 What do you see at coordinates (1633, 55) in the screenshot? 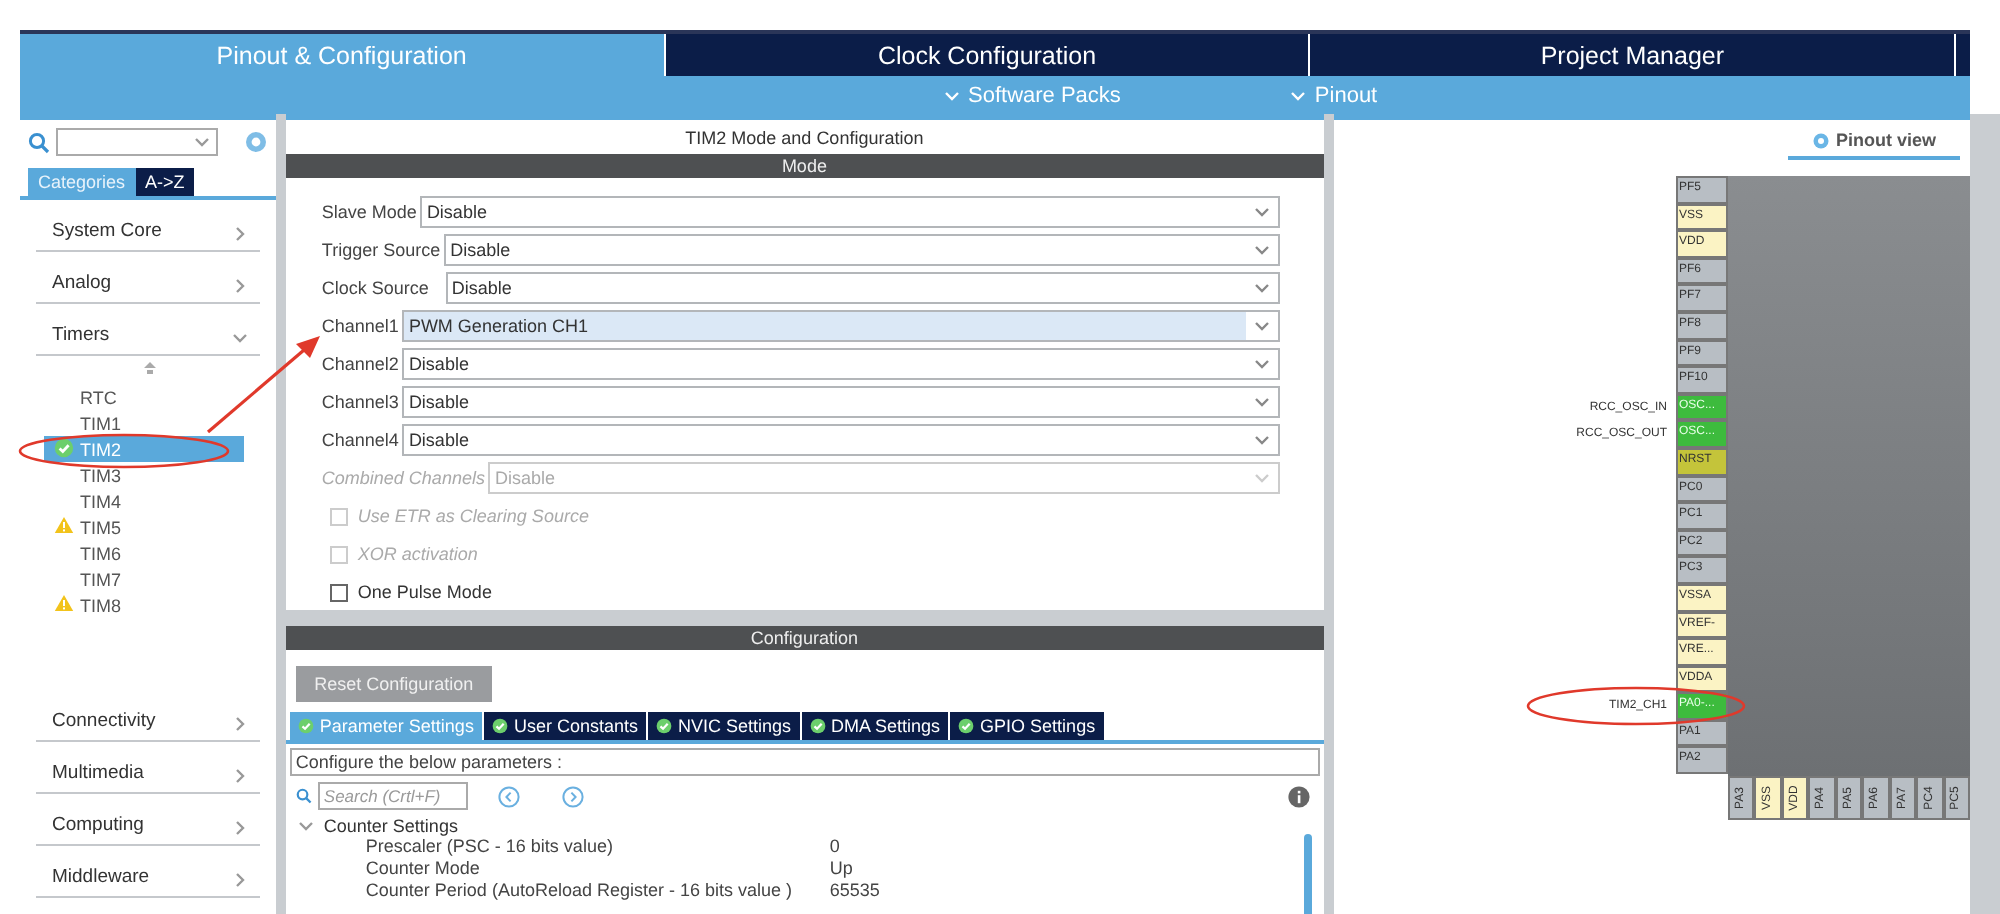
I see `main-tab: Project Manager` at bounding box center [1633, 55].